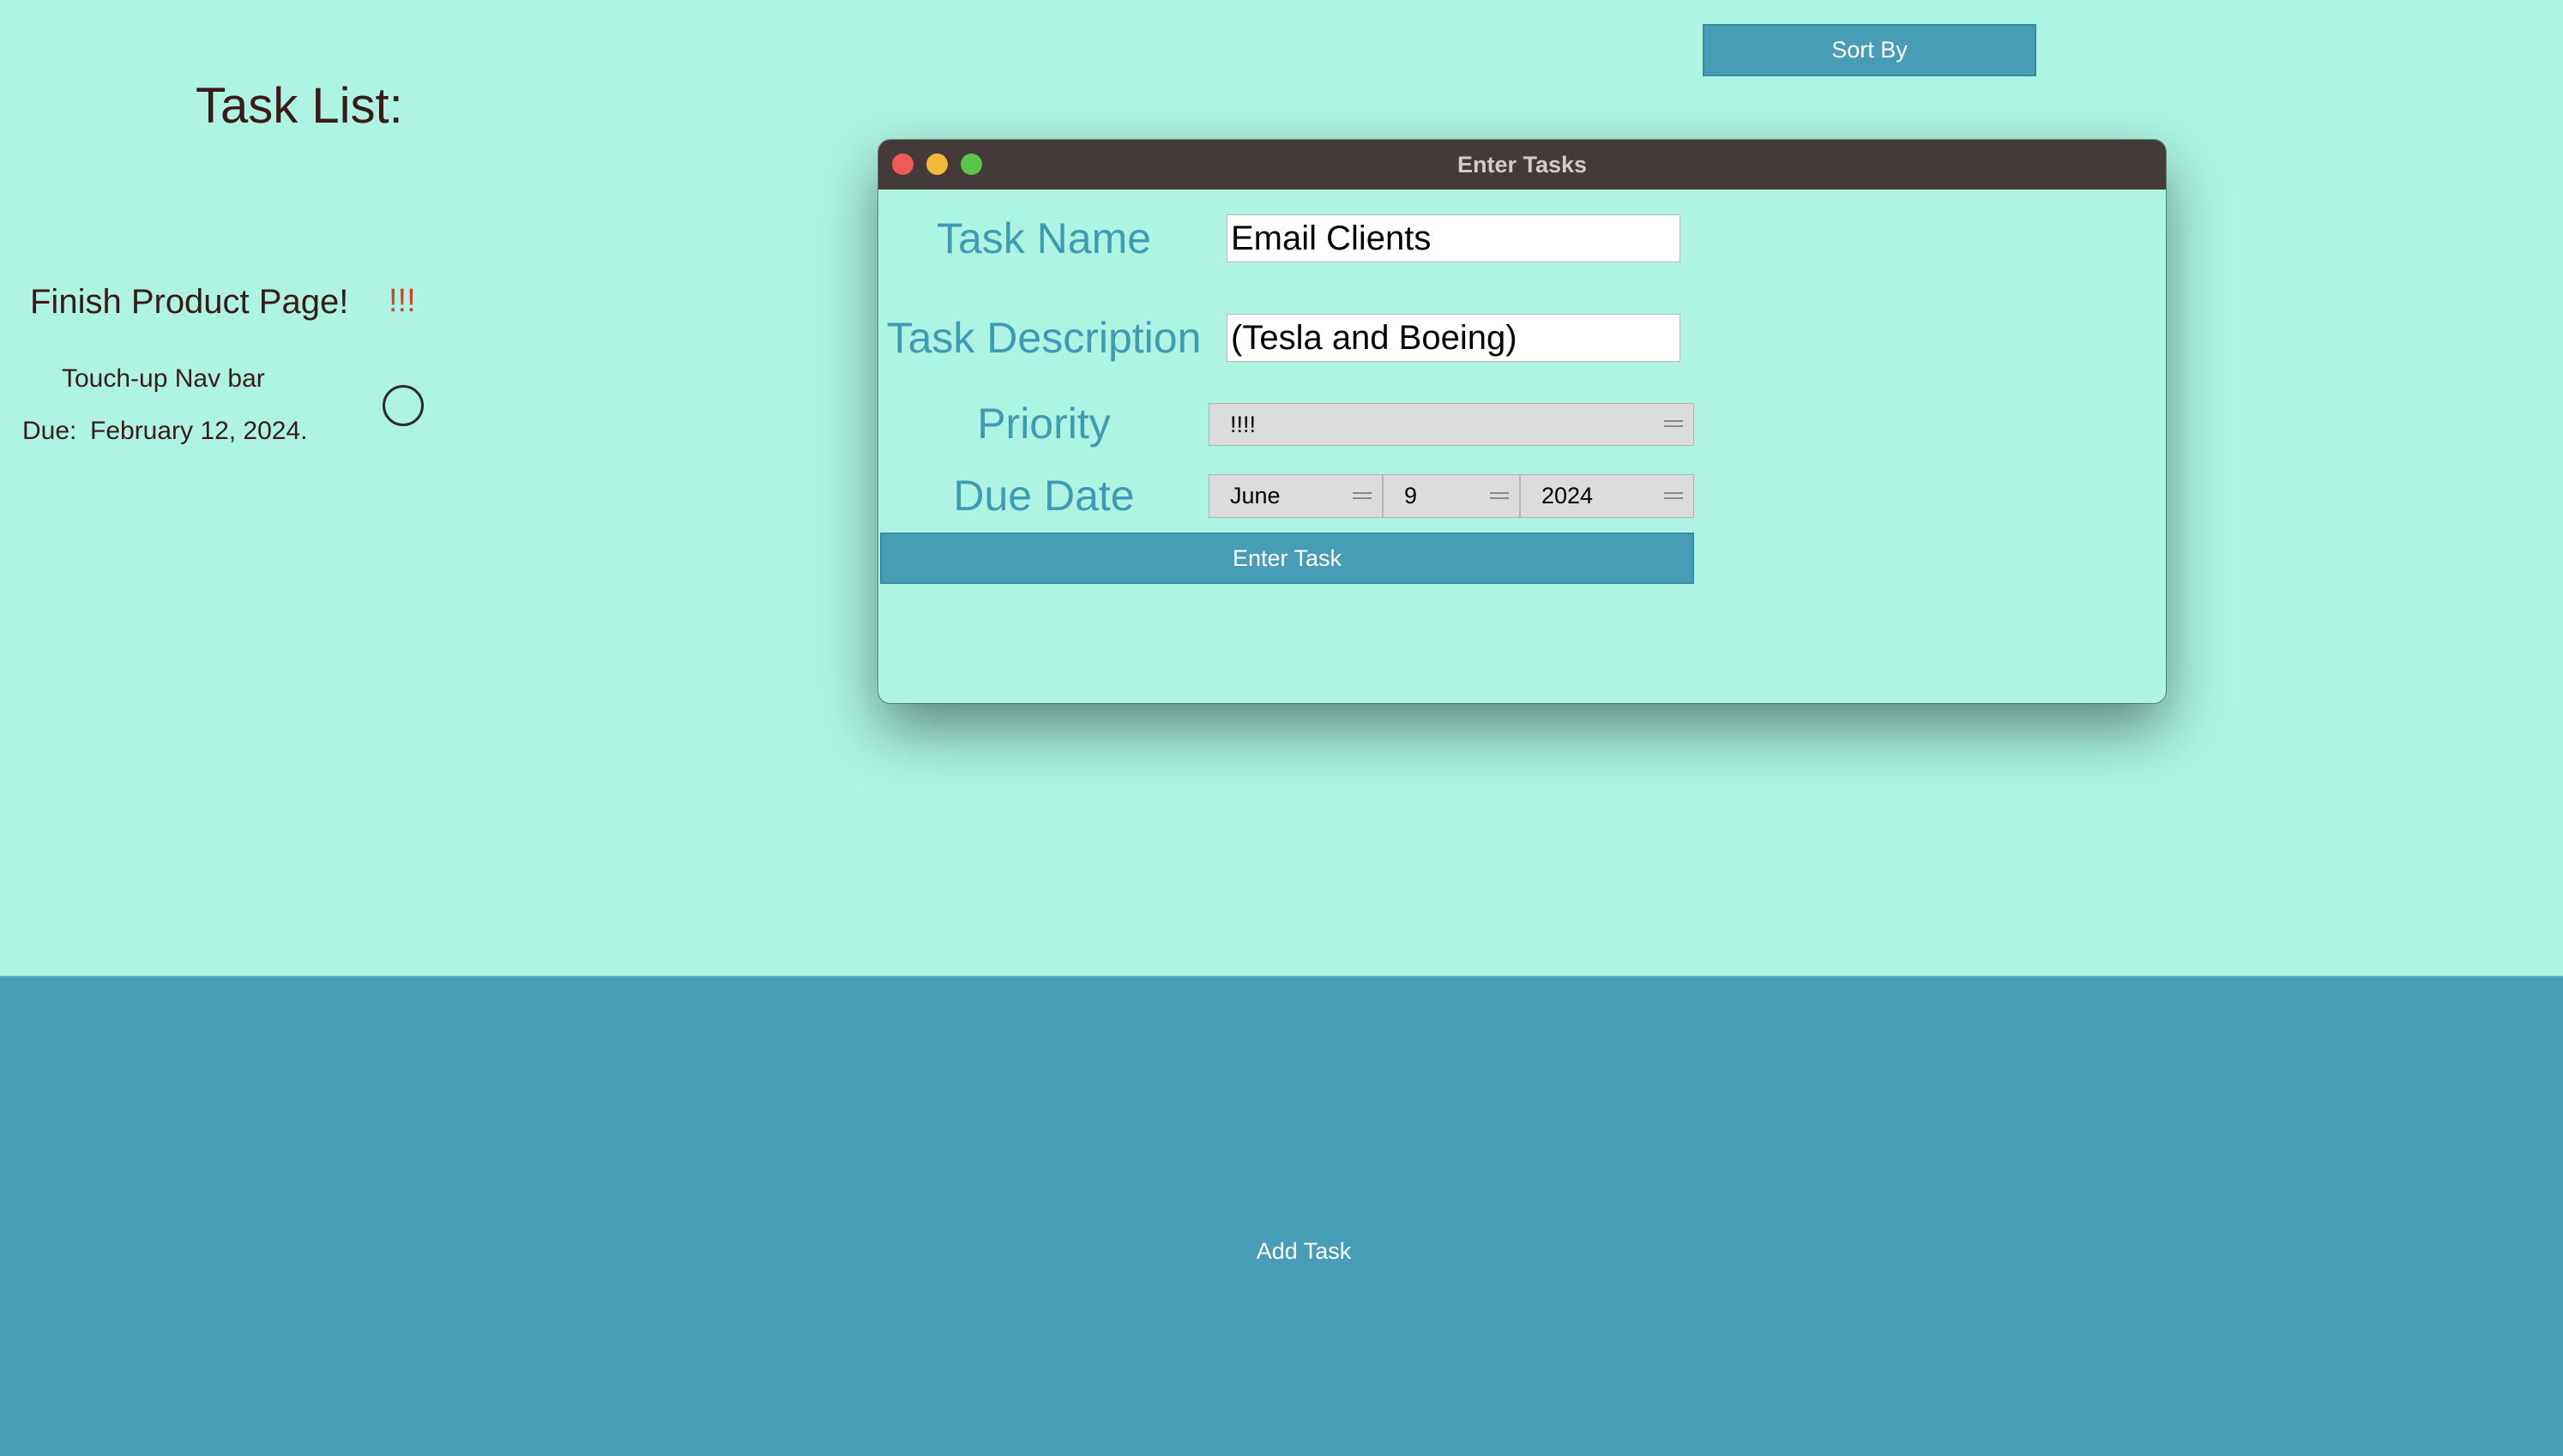  I want to click on enter-task-button: Enter Task, so click(1287, 558).